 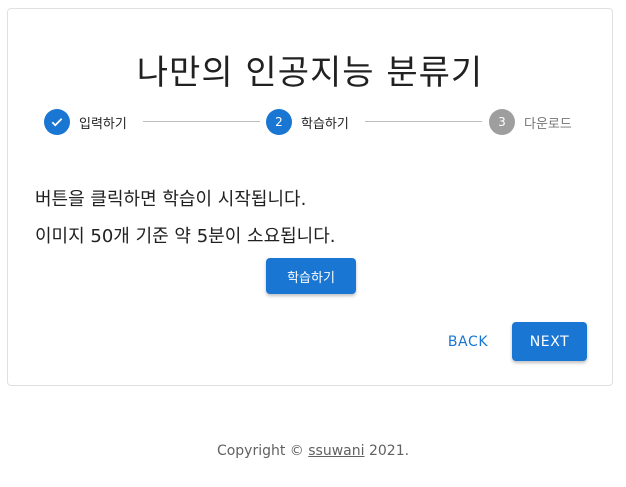 What do you see at coordinates (549, 341) in the screenshot?
I see `next-button: NEXT` at bounding box center [549, 341].